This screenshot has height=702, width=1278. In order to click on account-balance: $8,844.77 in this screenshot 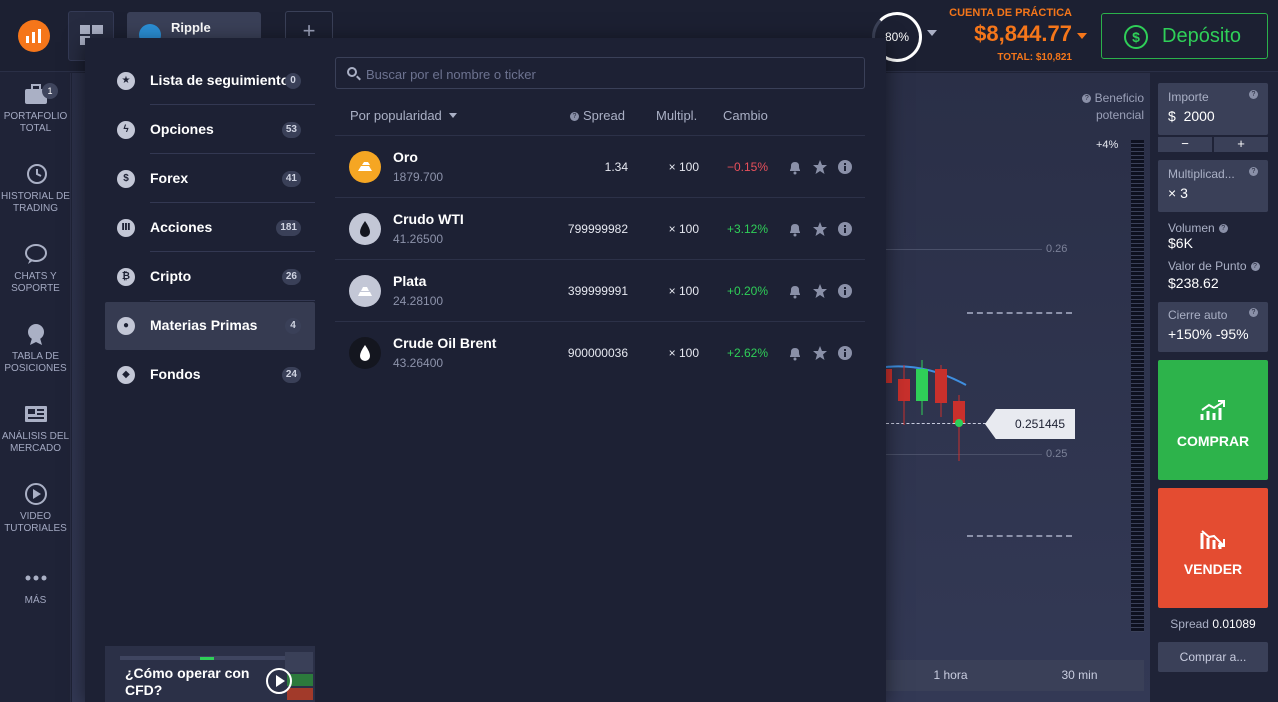, I will do `click(1006, 34)`.